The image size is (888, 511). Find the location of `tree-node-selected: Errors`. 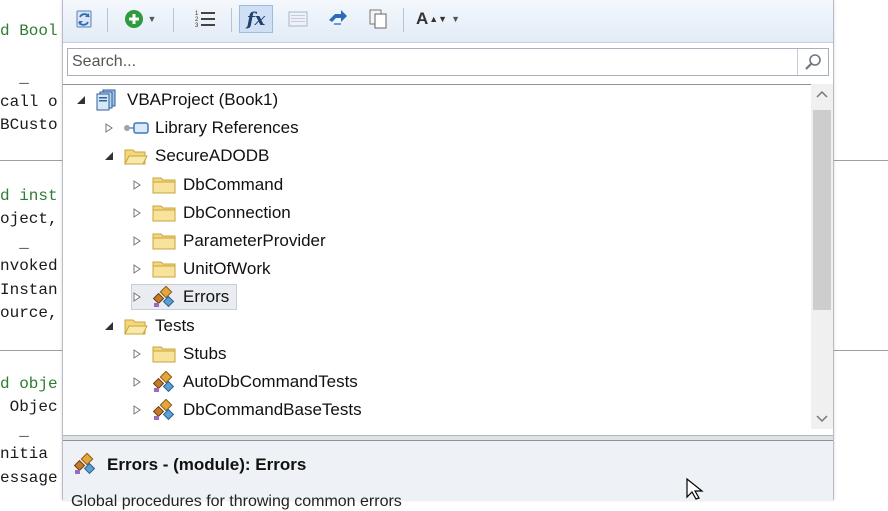

tree-node-selected: Errors is located at coordinates (184, 297).